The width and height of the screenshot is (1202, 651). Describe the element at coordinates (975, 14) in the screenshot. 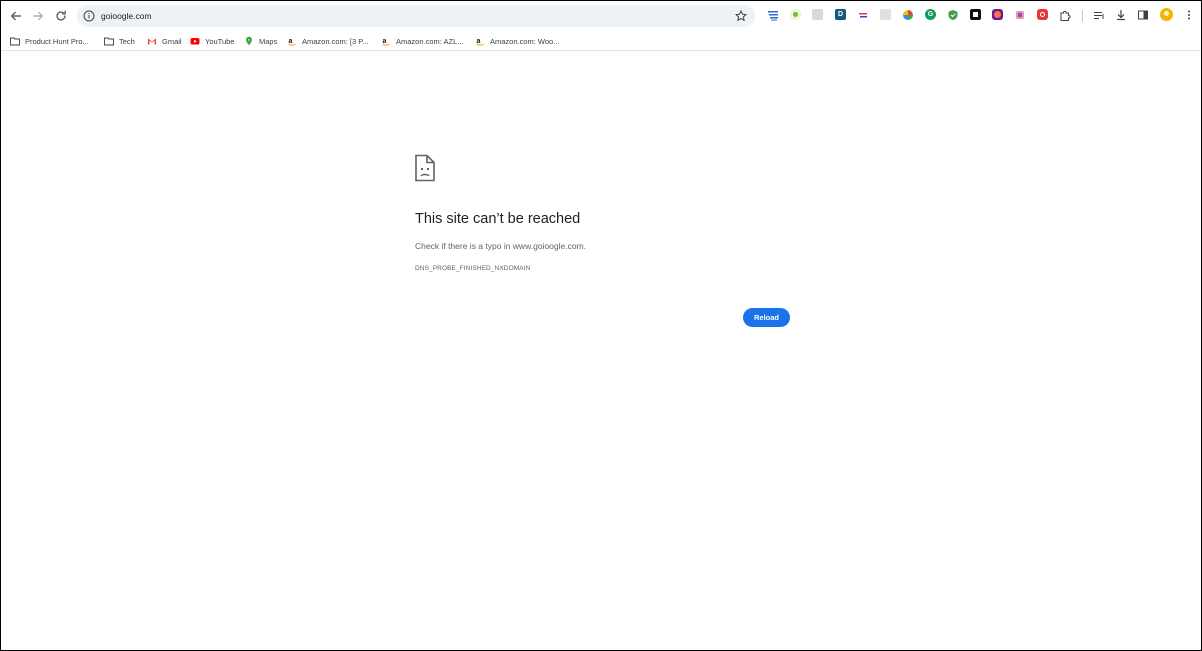

I see `black-extension-icon` at that location.